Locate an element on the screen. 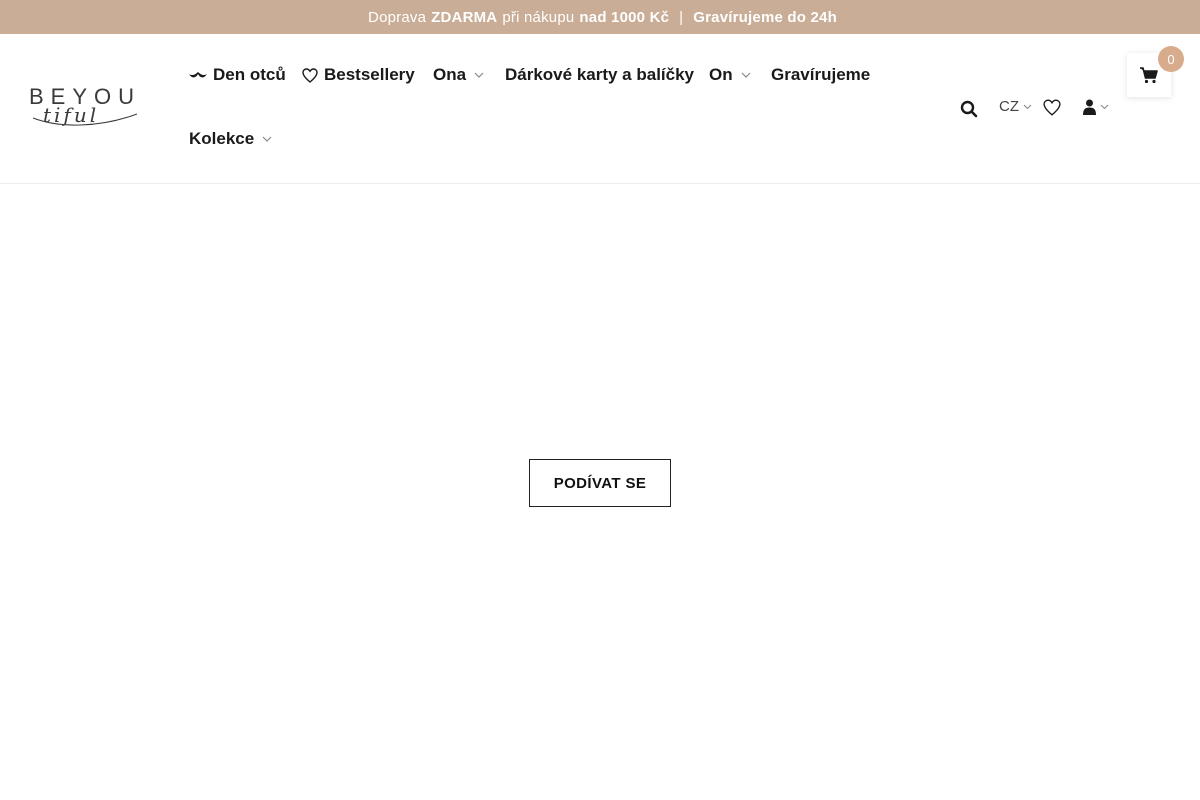 Image resolution: width=1200 pixels, height=800 pixels. nav-item-darkove-karty: Dárkové karty a balíčky is located at coordinates (599, 75).